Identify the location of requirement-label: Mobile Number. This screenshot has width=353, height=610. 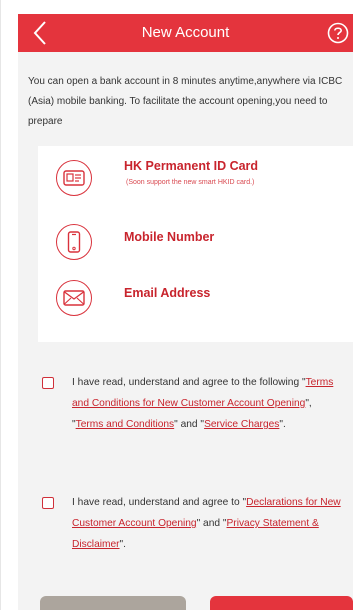
(169, 237).